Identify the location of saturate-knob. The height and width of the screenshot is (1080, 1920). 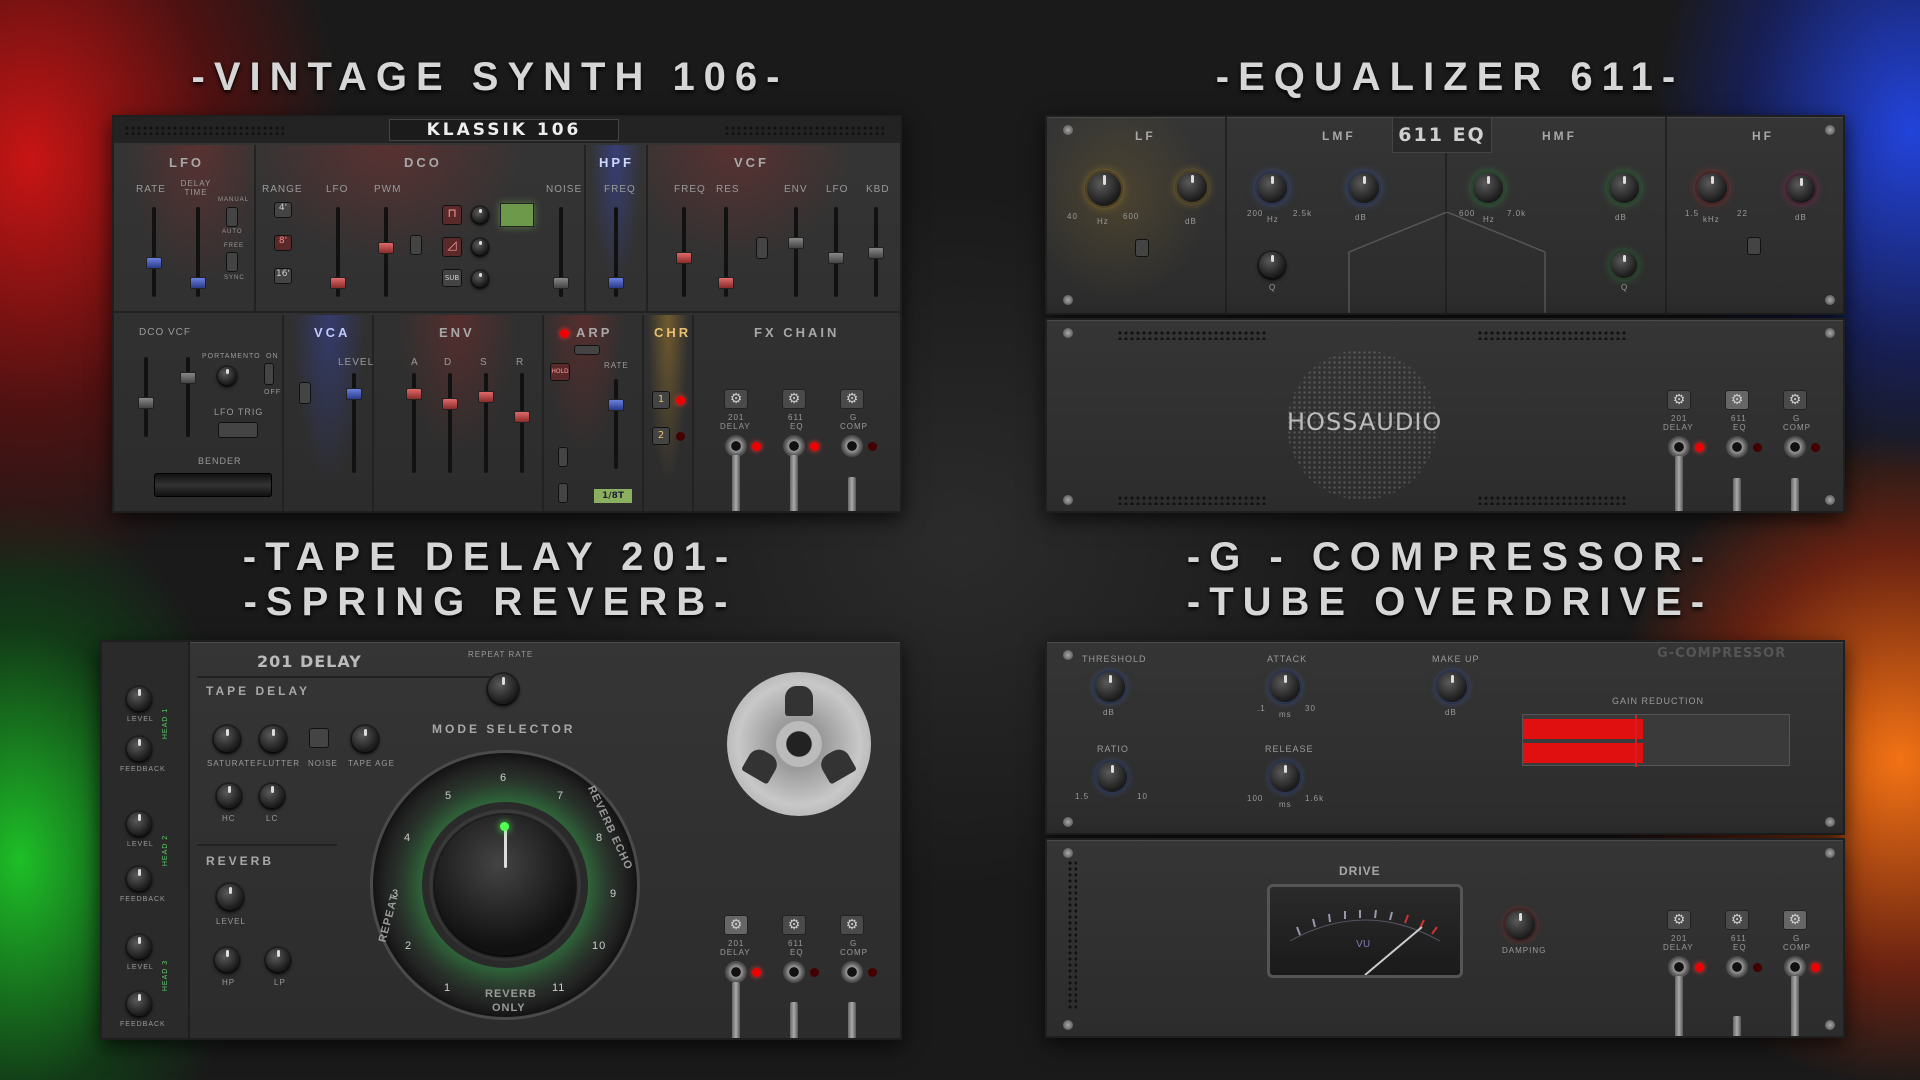
(227, 739).